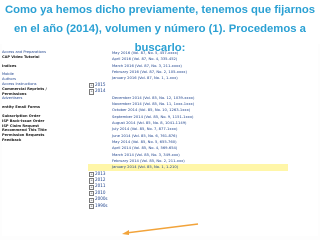 Image resolution: width=320 pixels, height=240 pixels. Describe the element at coordinates (188, 206) in the screenshot. I see `year-link: +1990s` at that location.